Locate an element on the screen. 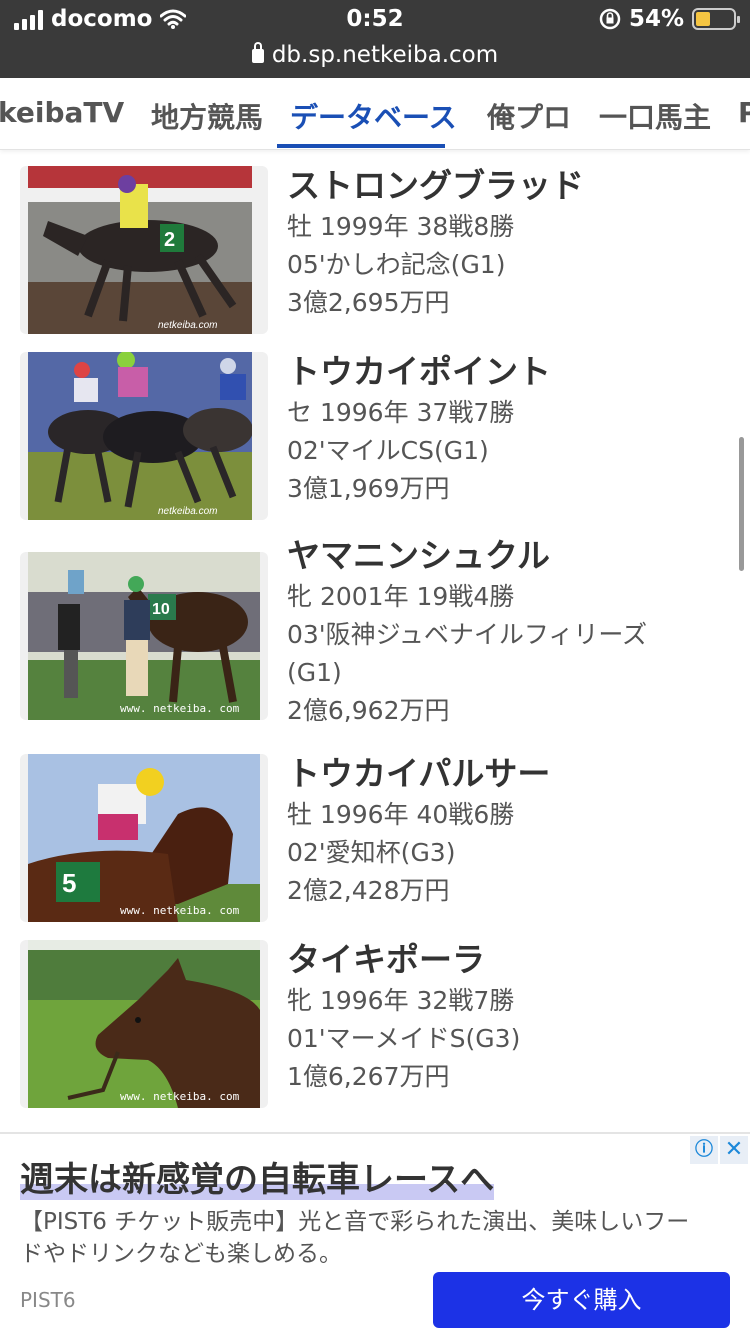 The width and height of the screenshot is (750, 1334). horse-profile: 牡 1999年 38戦8勝 is located at coordinates (401, 226).